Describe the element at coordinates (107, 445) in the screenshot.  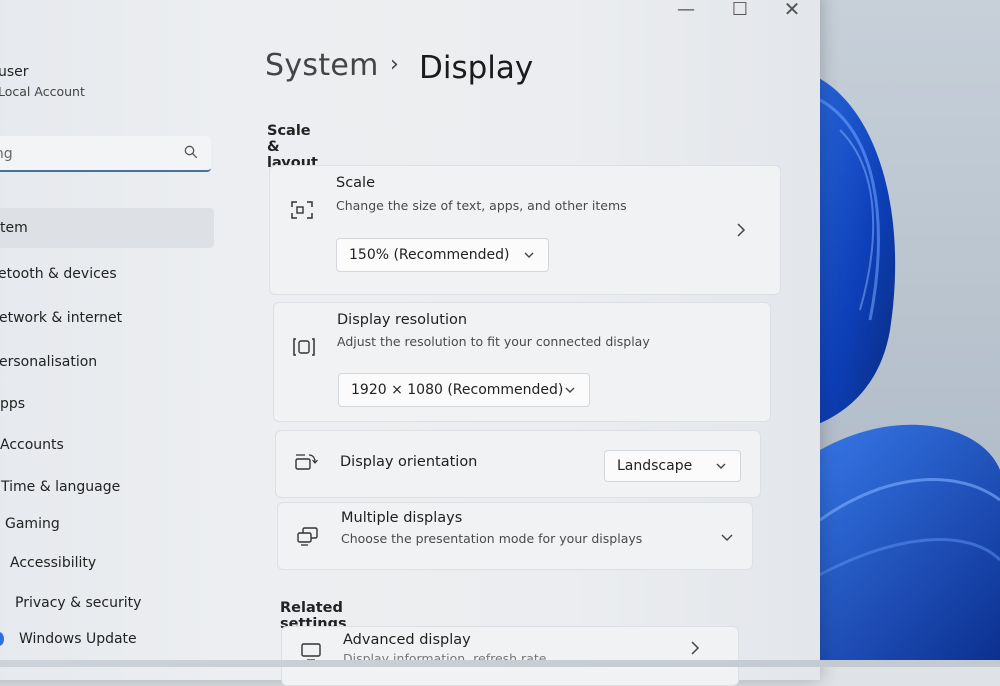
I see `sidebar-item-accounts: Accounts` at that location.